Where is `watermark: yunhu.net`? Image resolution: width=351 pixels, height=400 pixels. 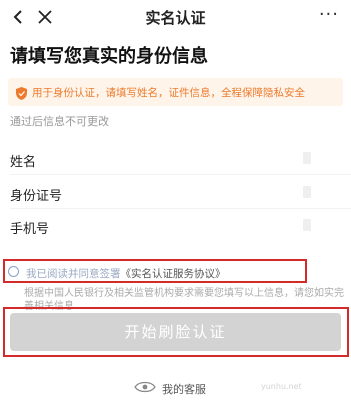 watermark: yunhu.net is located at coordinates (281, 386).